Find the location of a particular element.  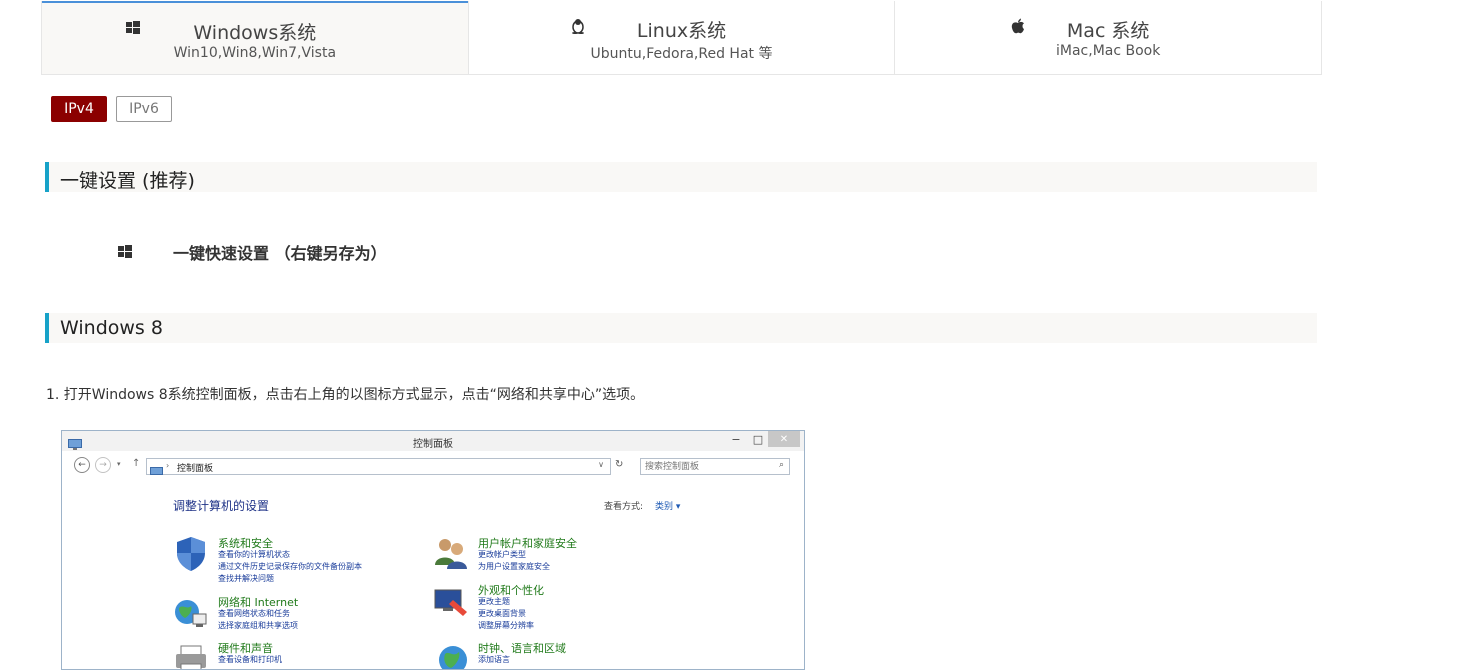

cp-category-link: 查看设备和打印机 is located at coordinates (250, 659).